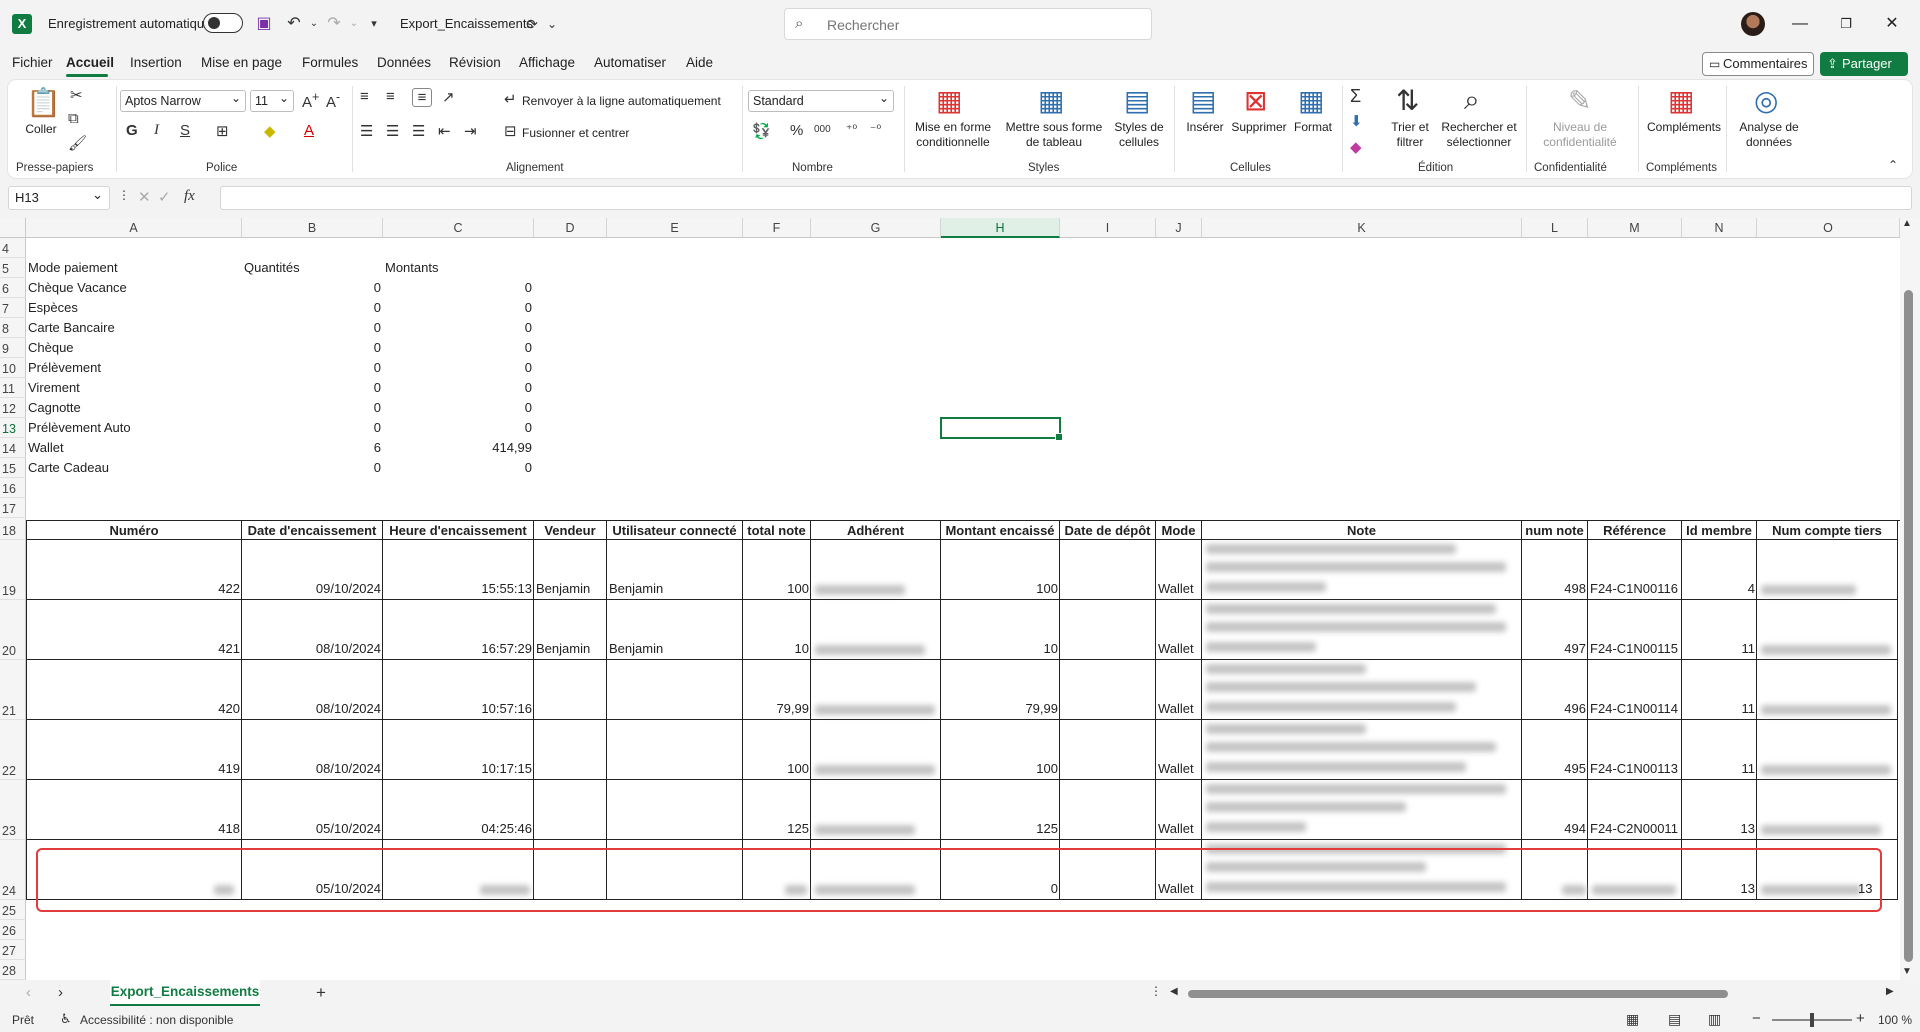 The width and height of the screenshot is (1920, 1032). What do you see at coordinates (575, 133) in the screenshot?
I see `merge-center-button: Fusionner et centrer` at bounding box center [575, 133].